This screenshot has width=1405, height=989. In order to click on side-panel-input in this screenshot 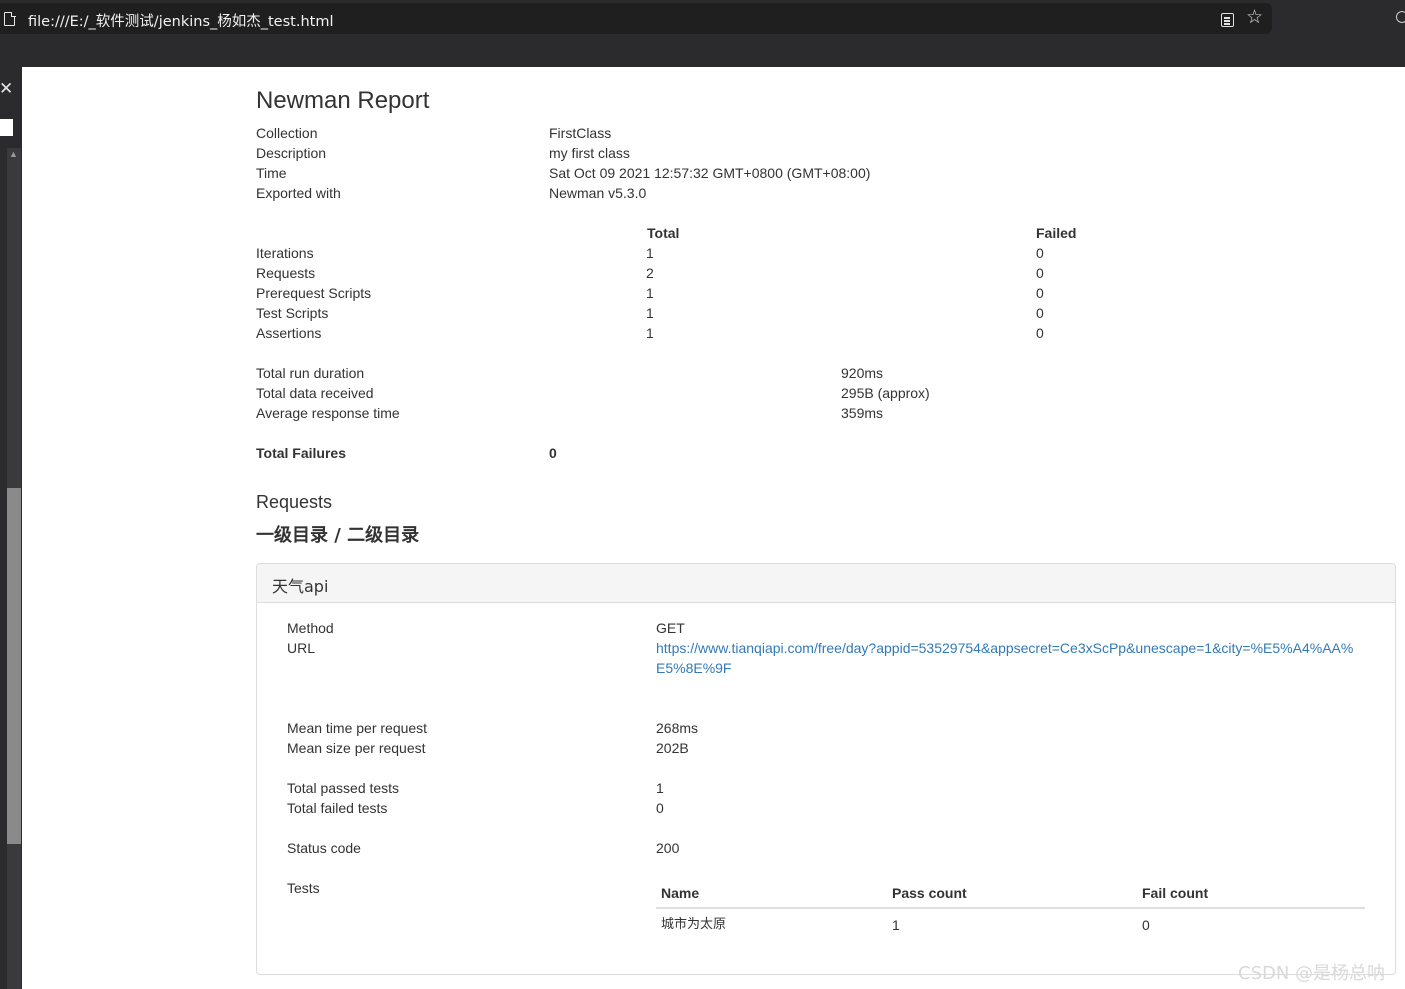, I will do `click(6, 127)`.